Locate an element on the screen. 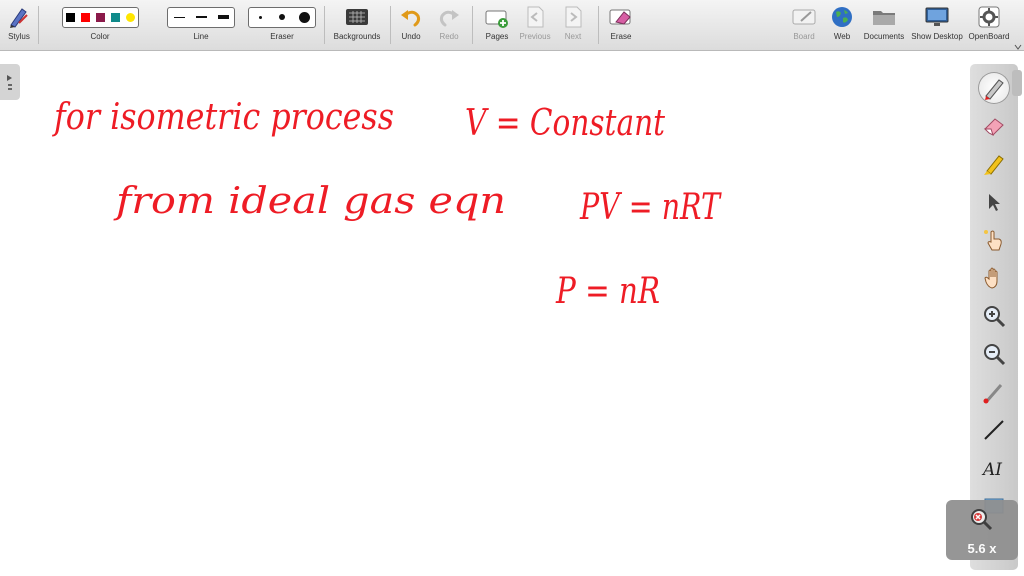  color-swatch-black is located at coordinates (70, 17).